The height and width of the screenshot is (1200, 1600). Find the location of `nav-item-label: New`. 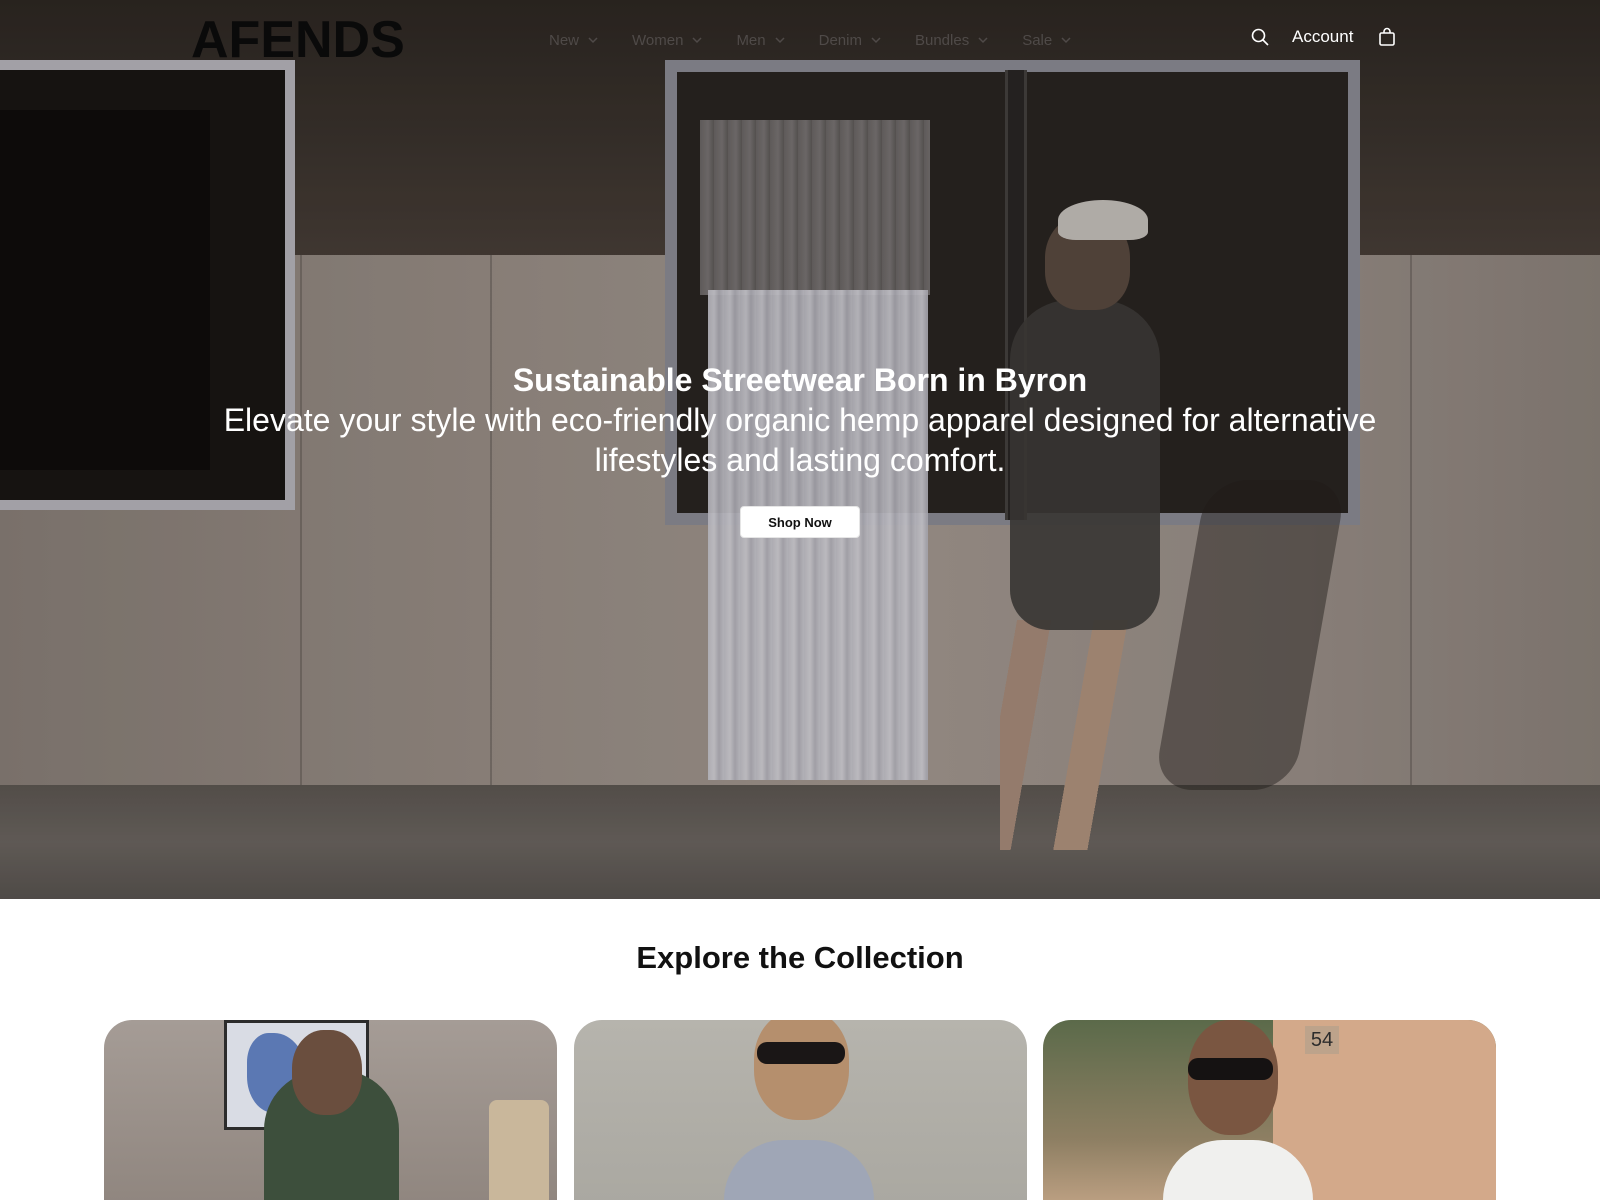

nav-item-label: New is located at coordinates (564, 40).